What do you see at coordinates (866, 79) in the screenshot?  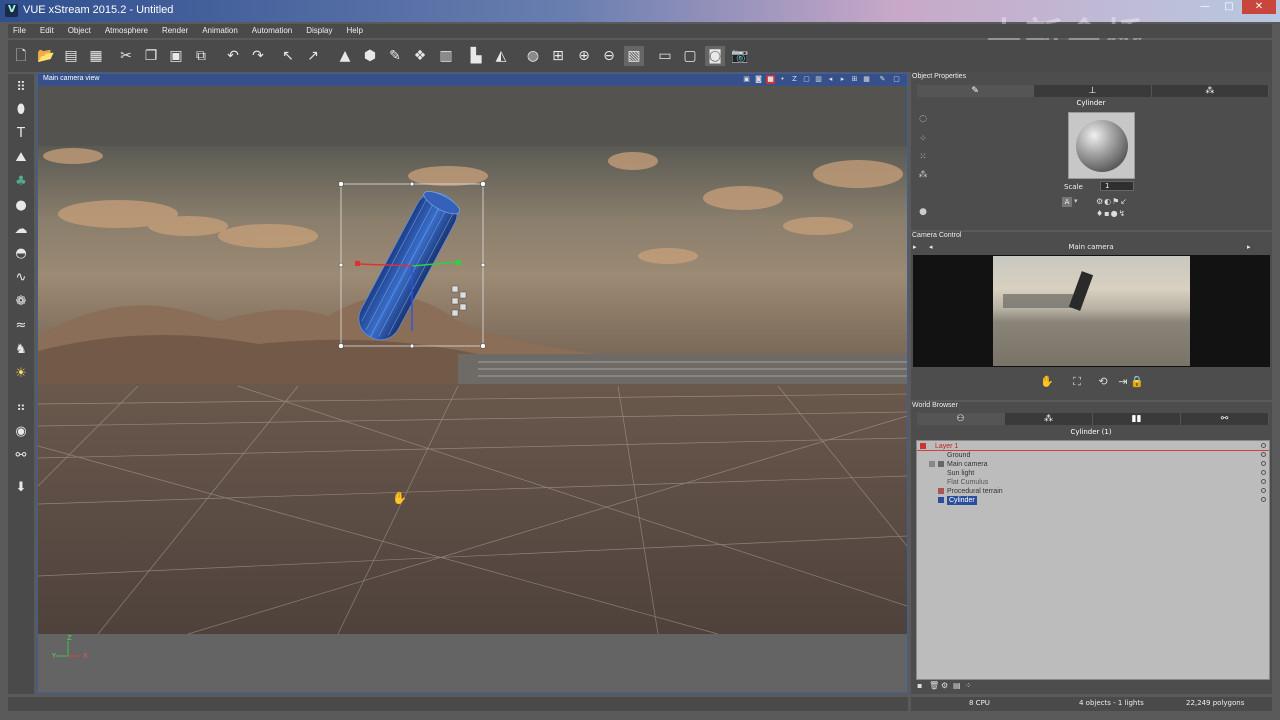 I see `viewport-layout-icon: ▦` at bounding box center [866, 79].